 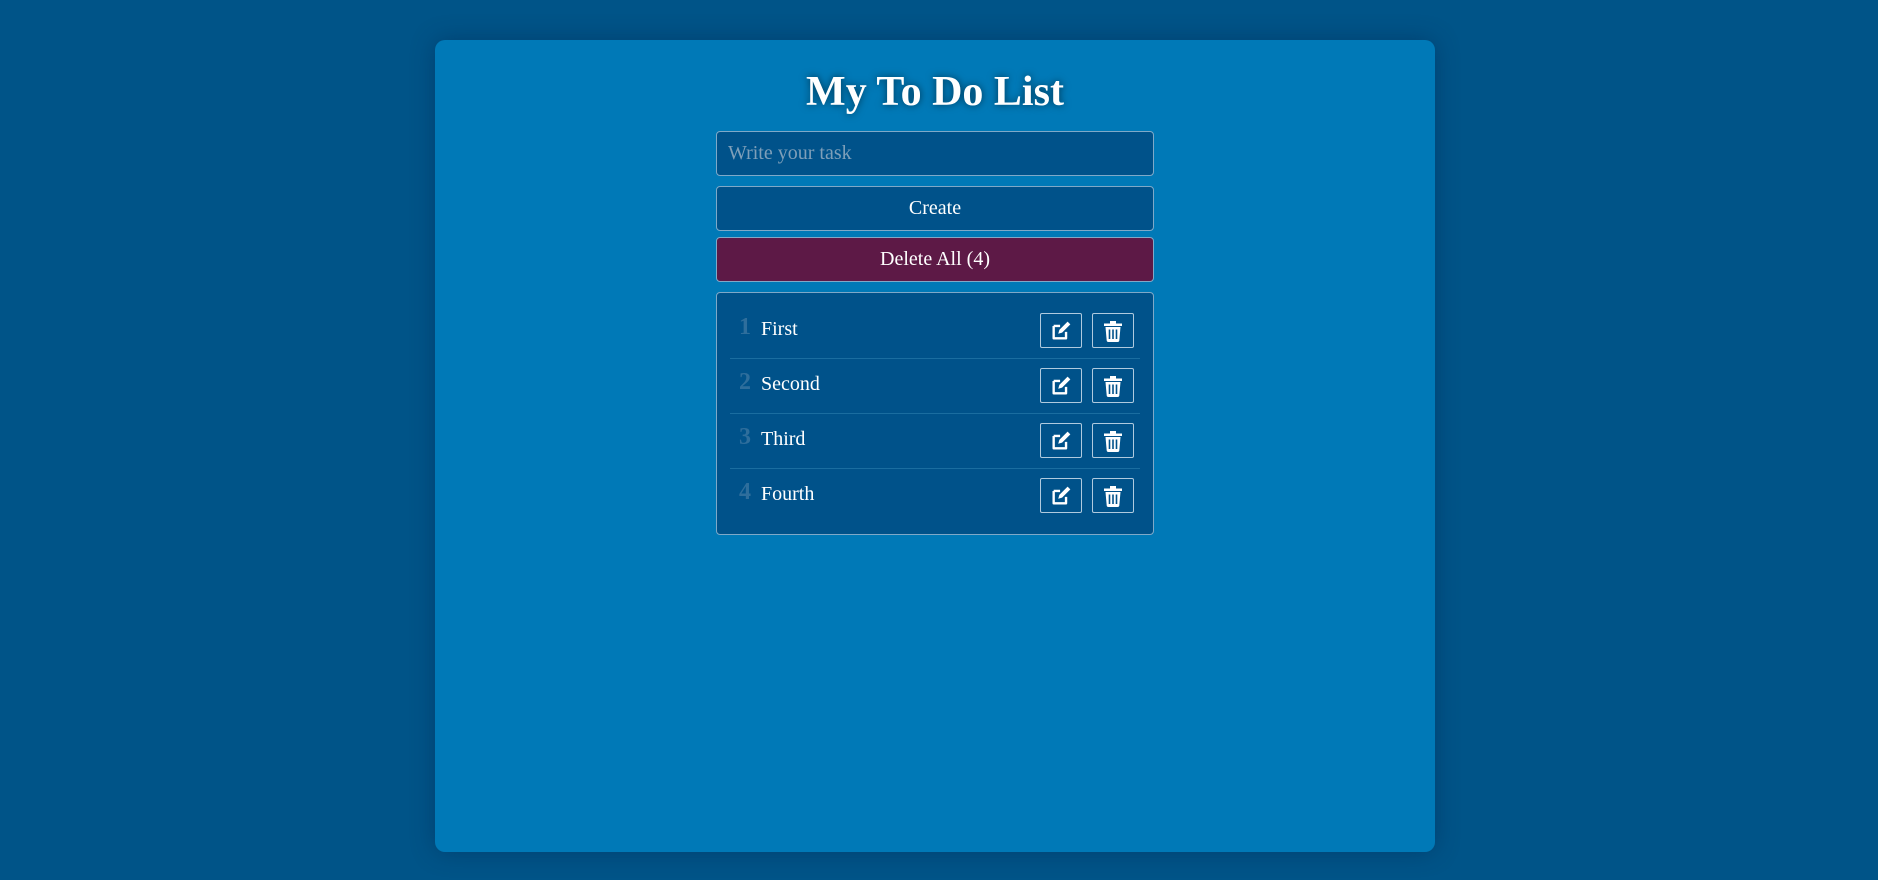 What do you see at coordinates (783, 439) in the screenshot?
I see `task-text: Third` at bounding box center [783, 439].